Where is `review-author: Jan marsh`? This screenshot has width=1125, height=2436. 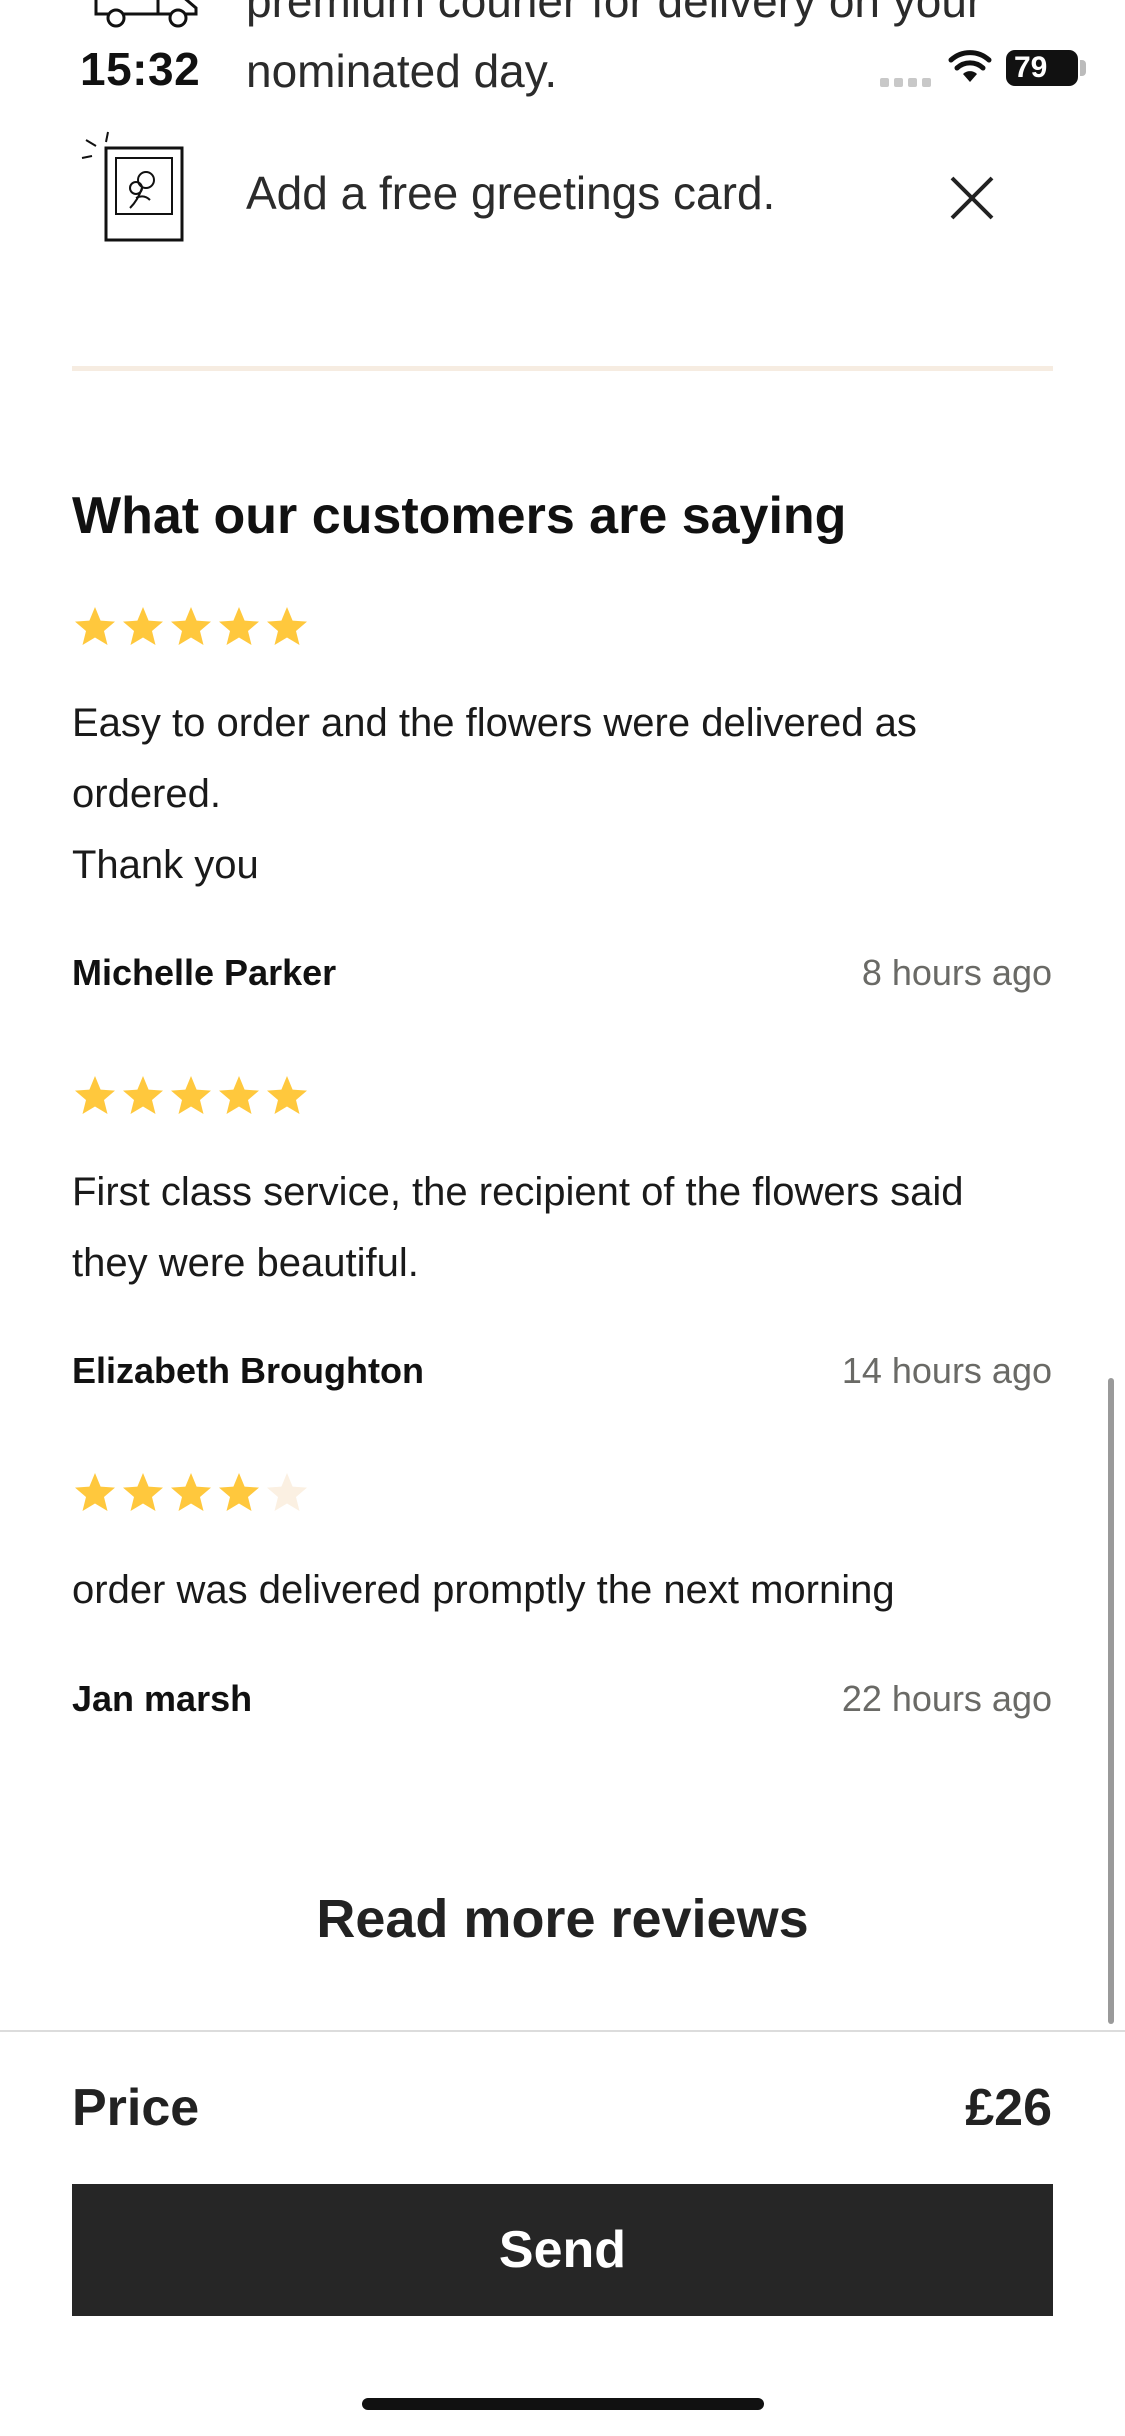
review-author: Jan marsh is located at coordinates (162, 1698).